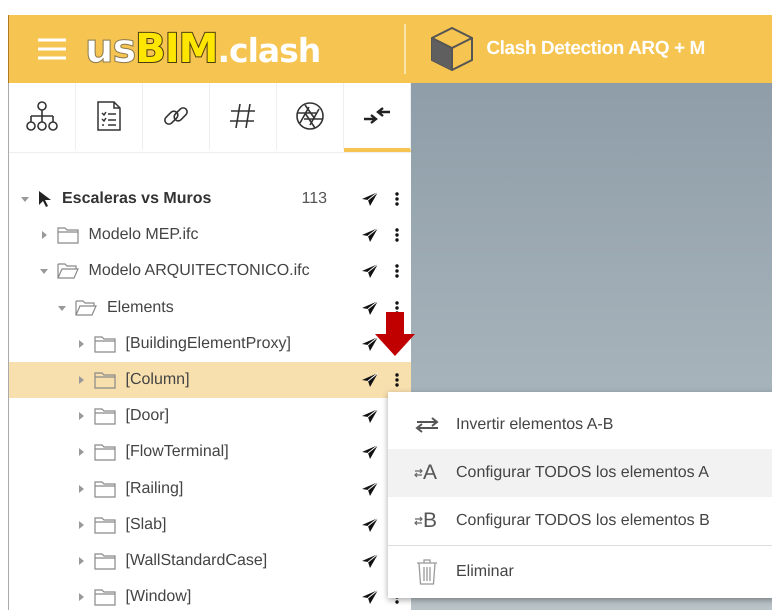  What do you see at coordinates (158, 380) in the screenshot?
I see `tree-label: [Column]` at bounding box center [158, 380].